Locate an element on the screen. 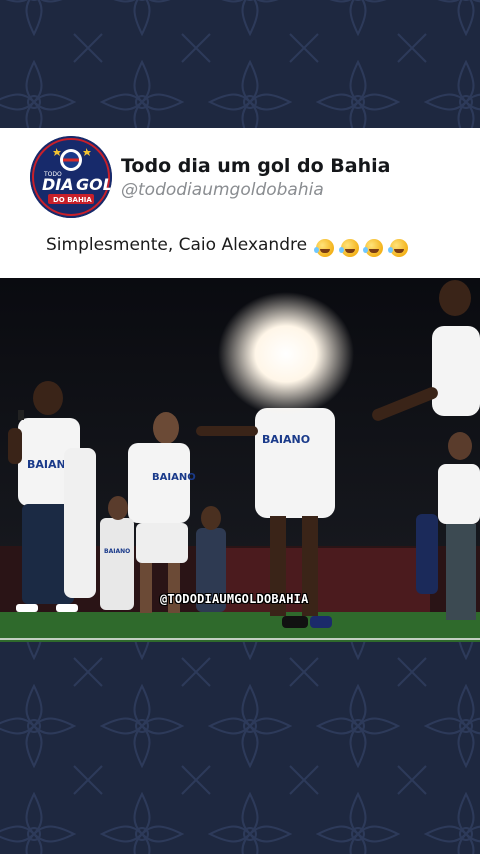 Image resolution: width=480 pixels, height=854 pixels. tweet-text: Simplesmente, Caio Alexandre is located at coordinates (227, 246).